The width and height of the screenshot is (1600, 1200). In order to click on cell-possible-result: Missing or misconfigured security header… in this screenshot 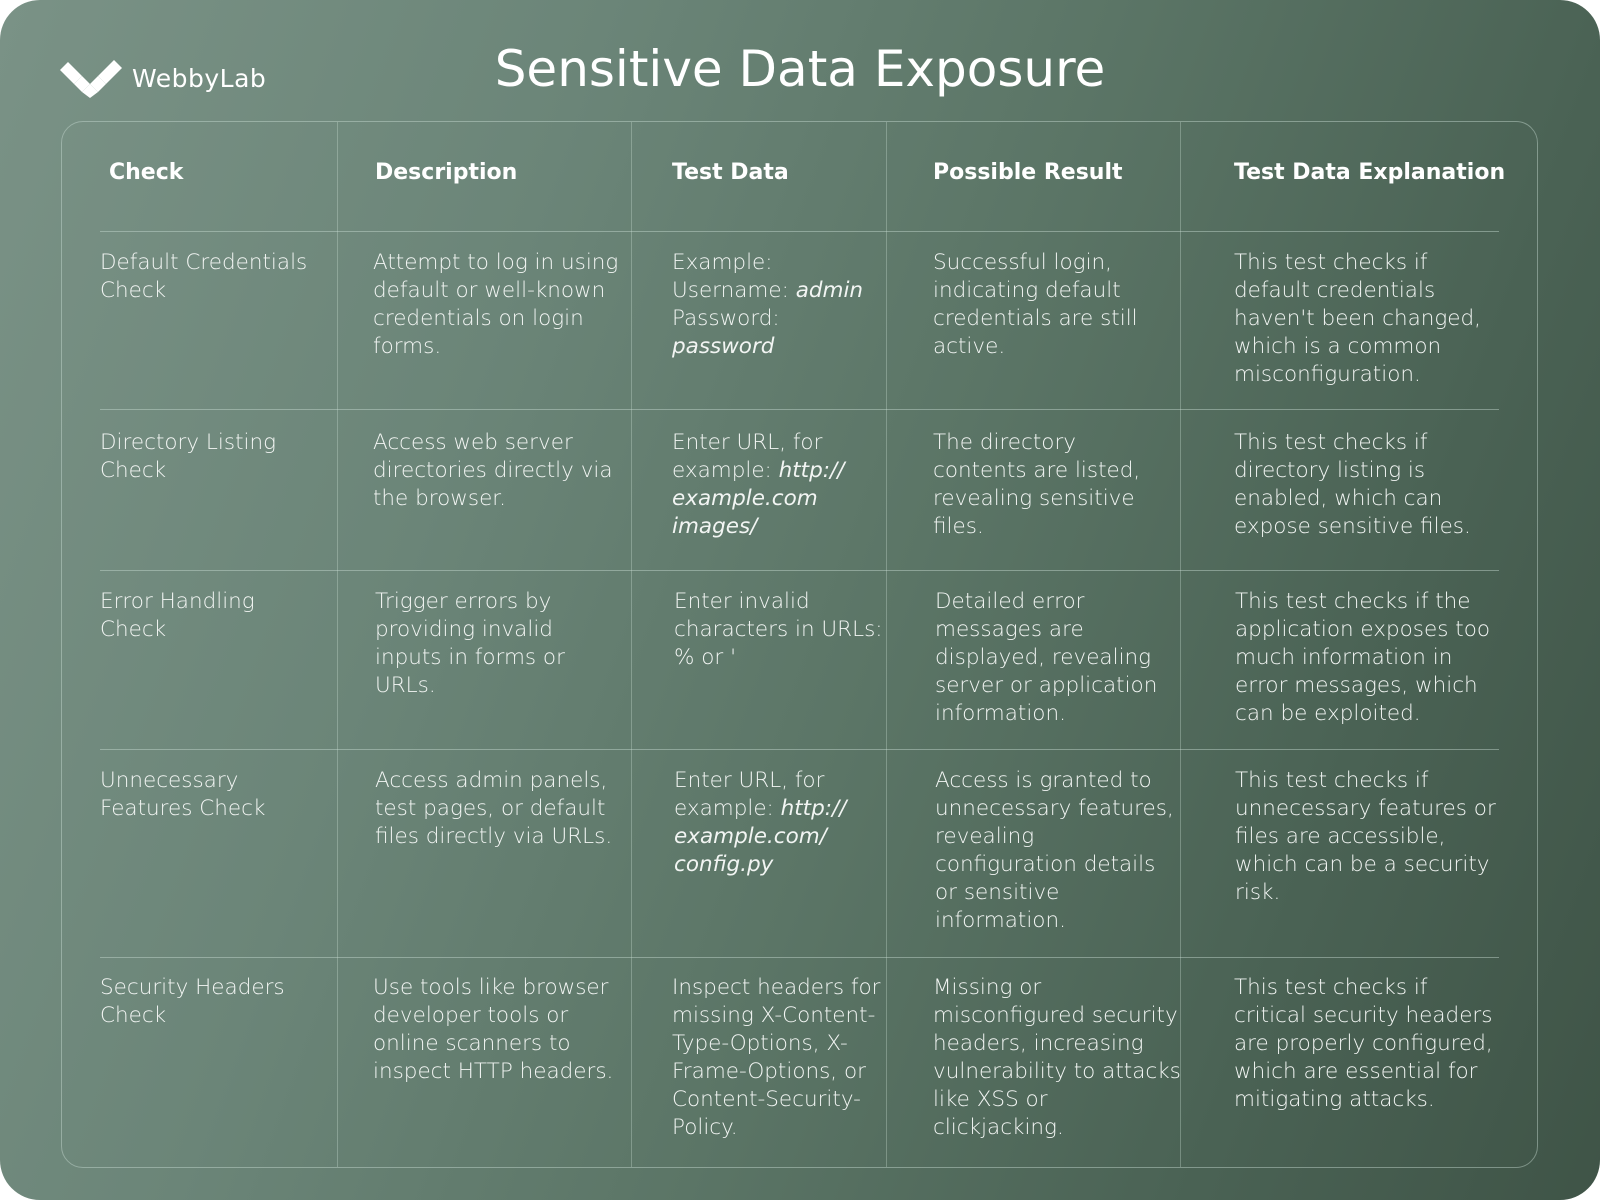, I will do `click(1057, 1057)`.